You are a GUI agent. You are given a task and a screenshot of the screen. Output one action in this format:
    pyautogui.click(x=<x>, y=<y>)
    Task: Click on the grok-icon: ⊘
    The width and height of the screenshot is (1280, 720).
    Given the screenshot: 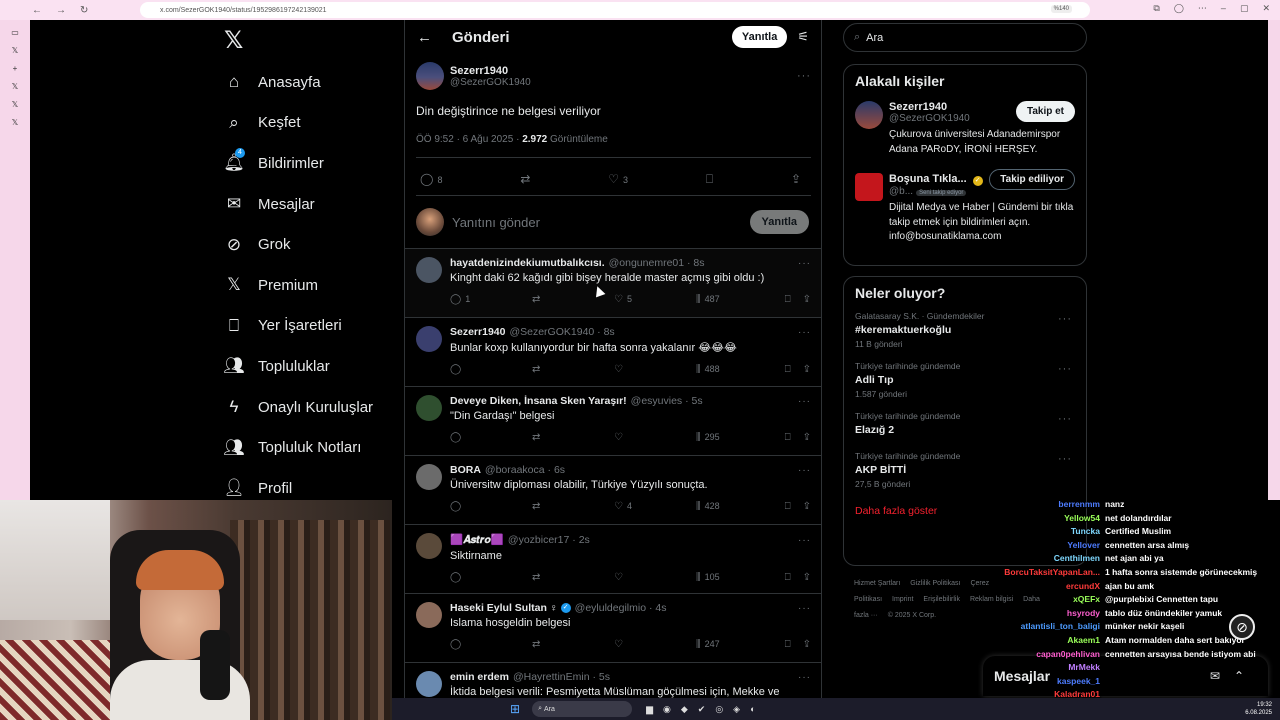 What is the action you would take?
    pyautogui.click(x=1242, y=627)
    